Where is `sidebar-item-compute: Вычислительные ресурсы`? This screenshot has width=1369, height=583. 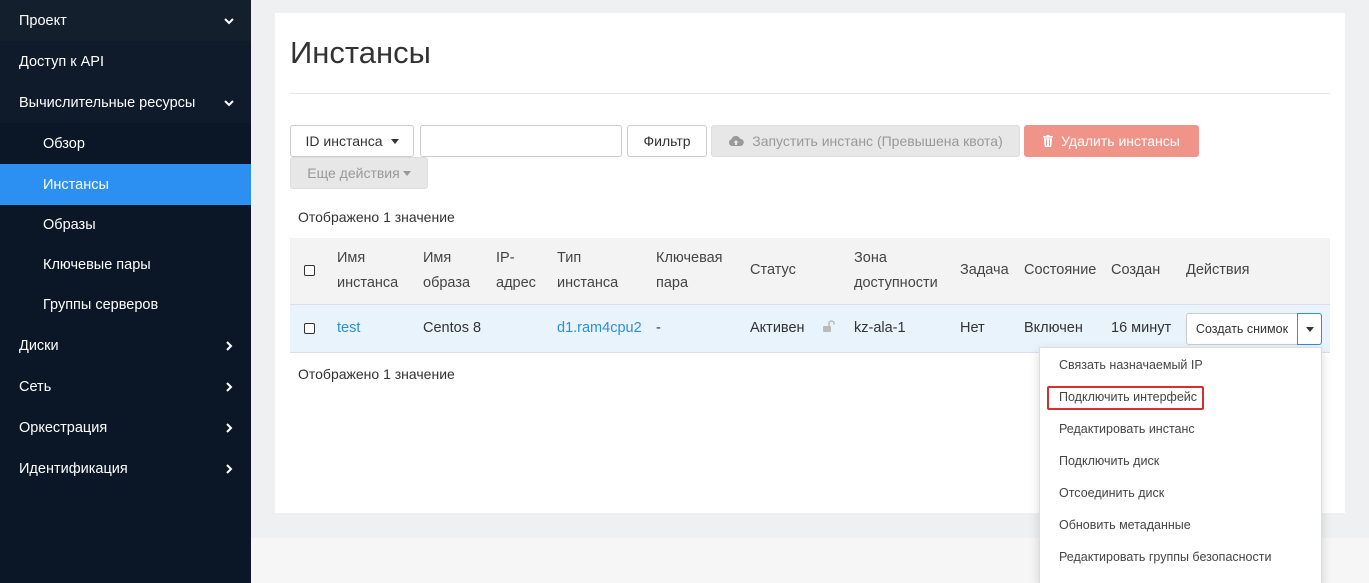 sidebar-item-compute: Вычислительные ресурсы is located at coordinates (125, 102).